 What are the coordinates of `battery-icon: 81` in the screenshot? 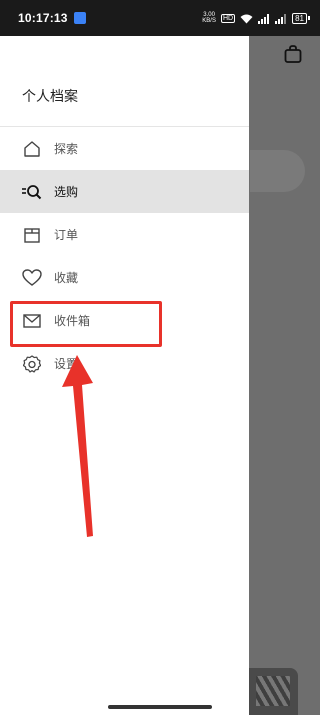 It's located at (301, 18).